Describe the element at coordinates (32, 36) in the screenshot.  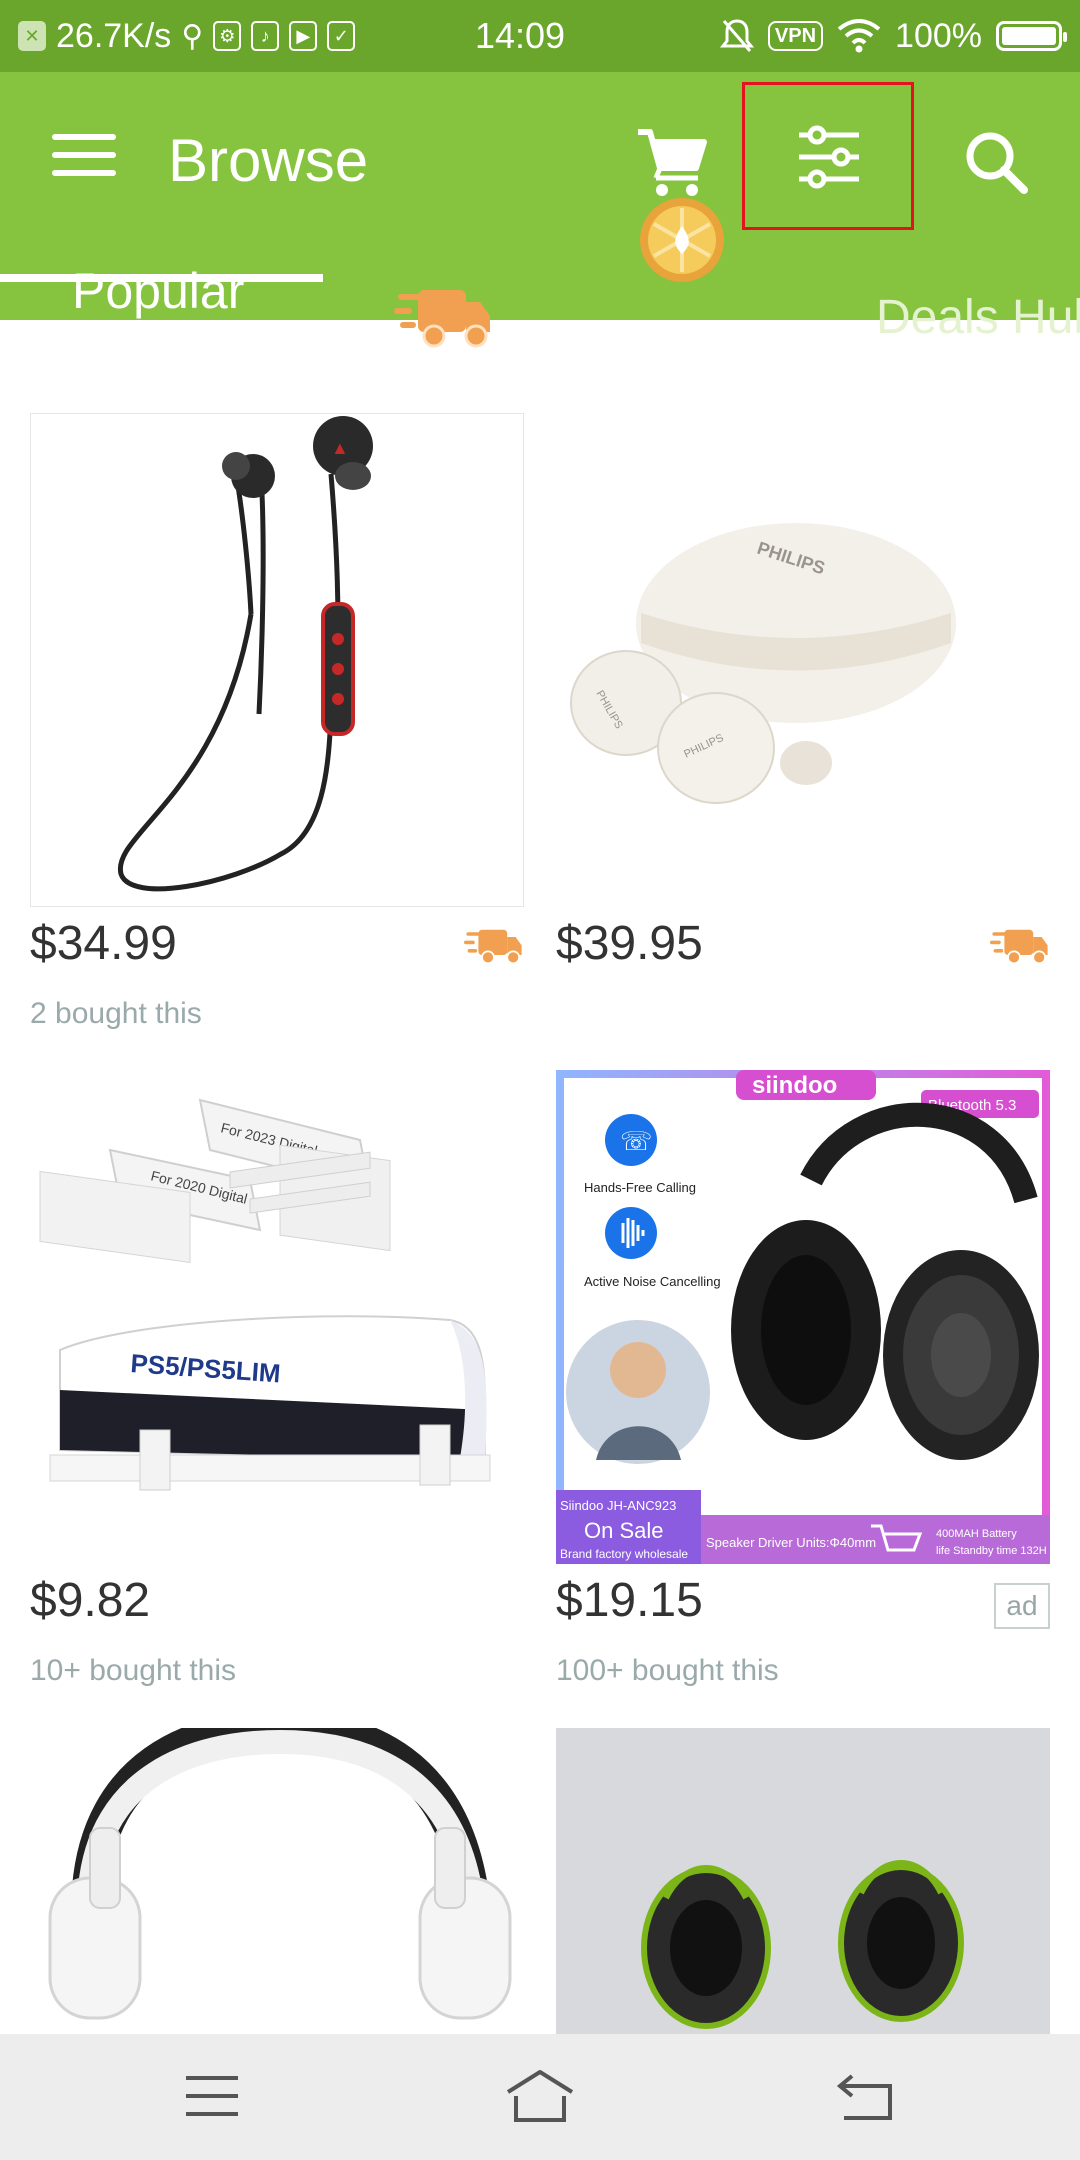
I see `close-notification-icon: ✕` at that location.